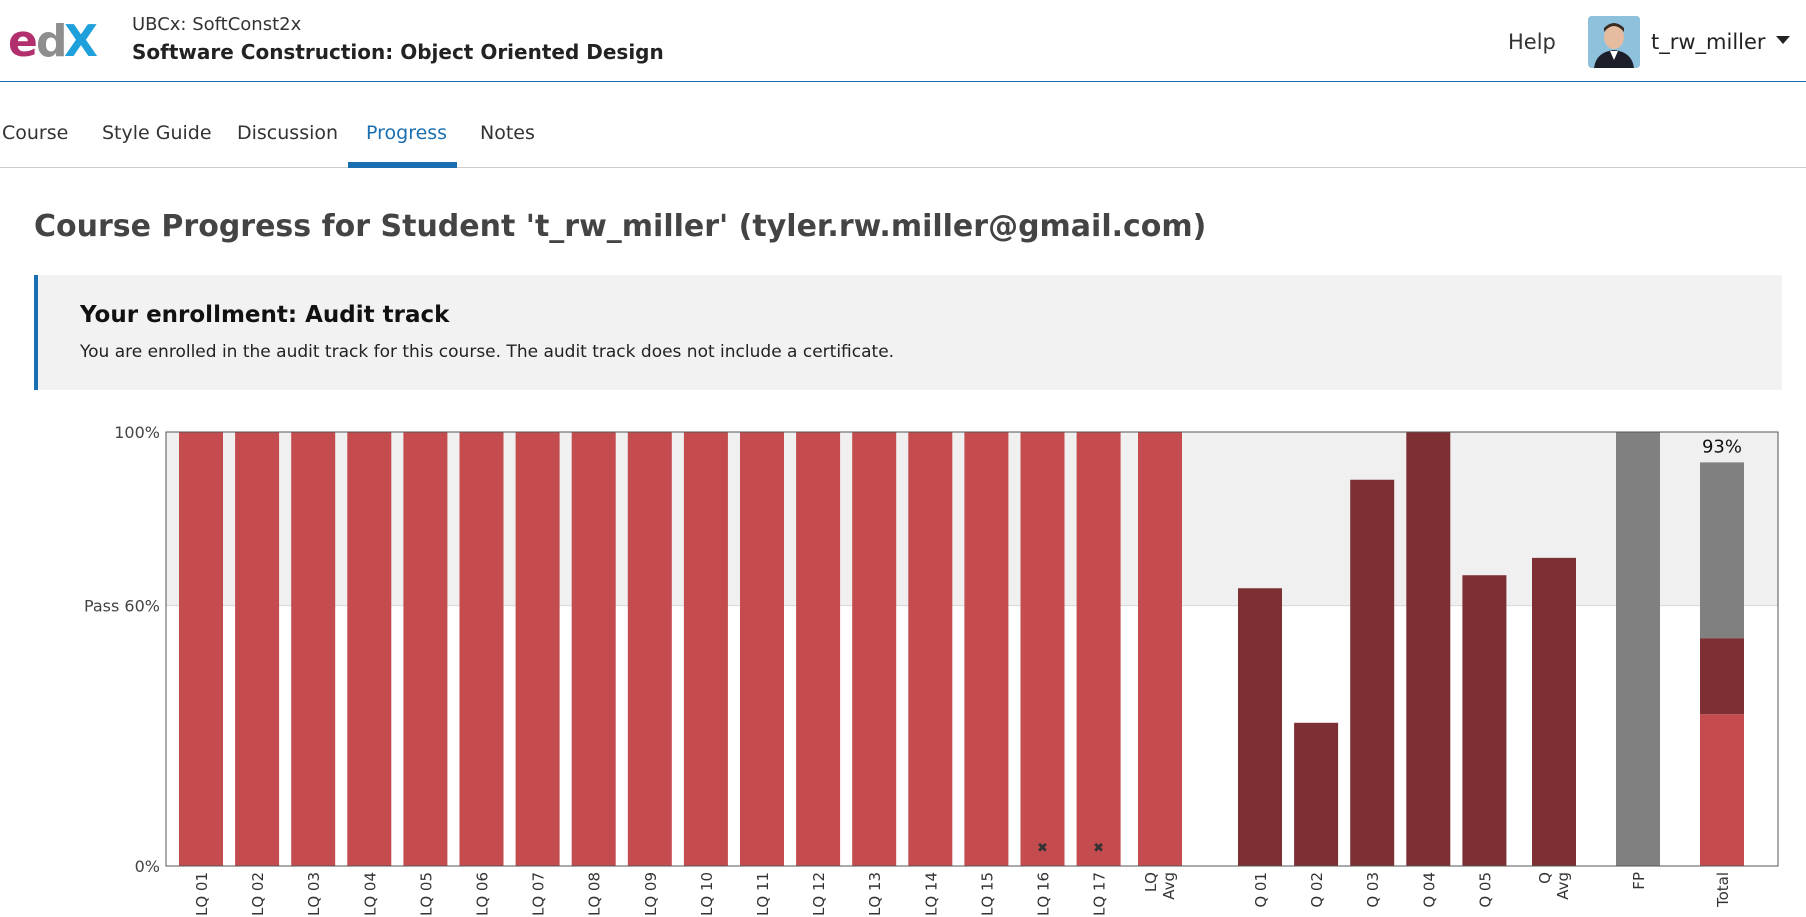 The image size is (1806, 917). I want to click on x-tick-label: LQ 08, so click(595, 894).